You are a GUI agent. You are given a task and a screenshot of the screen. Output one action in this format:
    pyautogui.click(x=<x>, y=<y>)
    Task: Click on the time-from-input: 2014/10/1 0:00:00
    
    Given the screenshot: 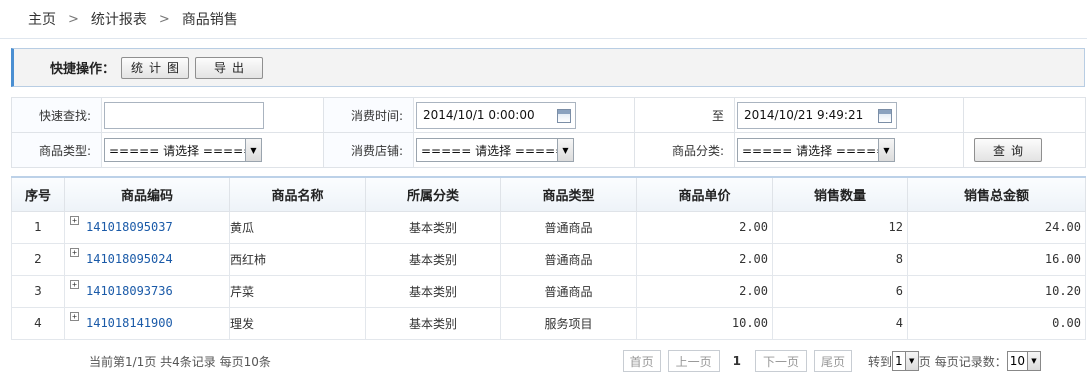 What is the action you would take?
    pyautogui.click(x=496, y=115)
    